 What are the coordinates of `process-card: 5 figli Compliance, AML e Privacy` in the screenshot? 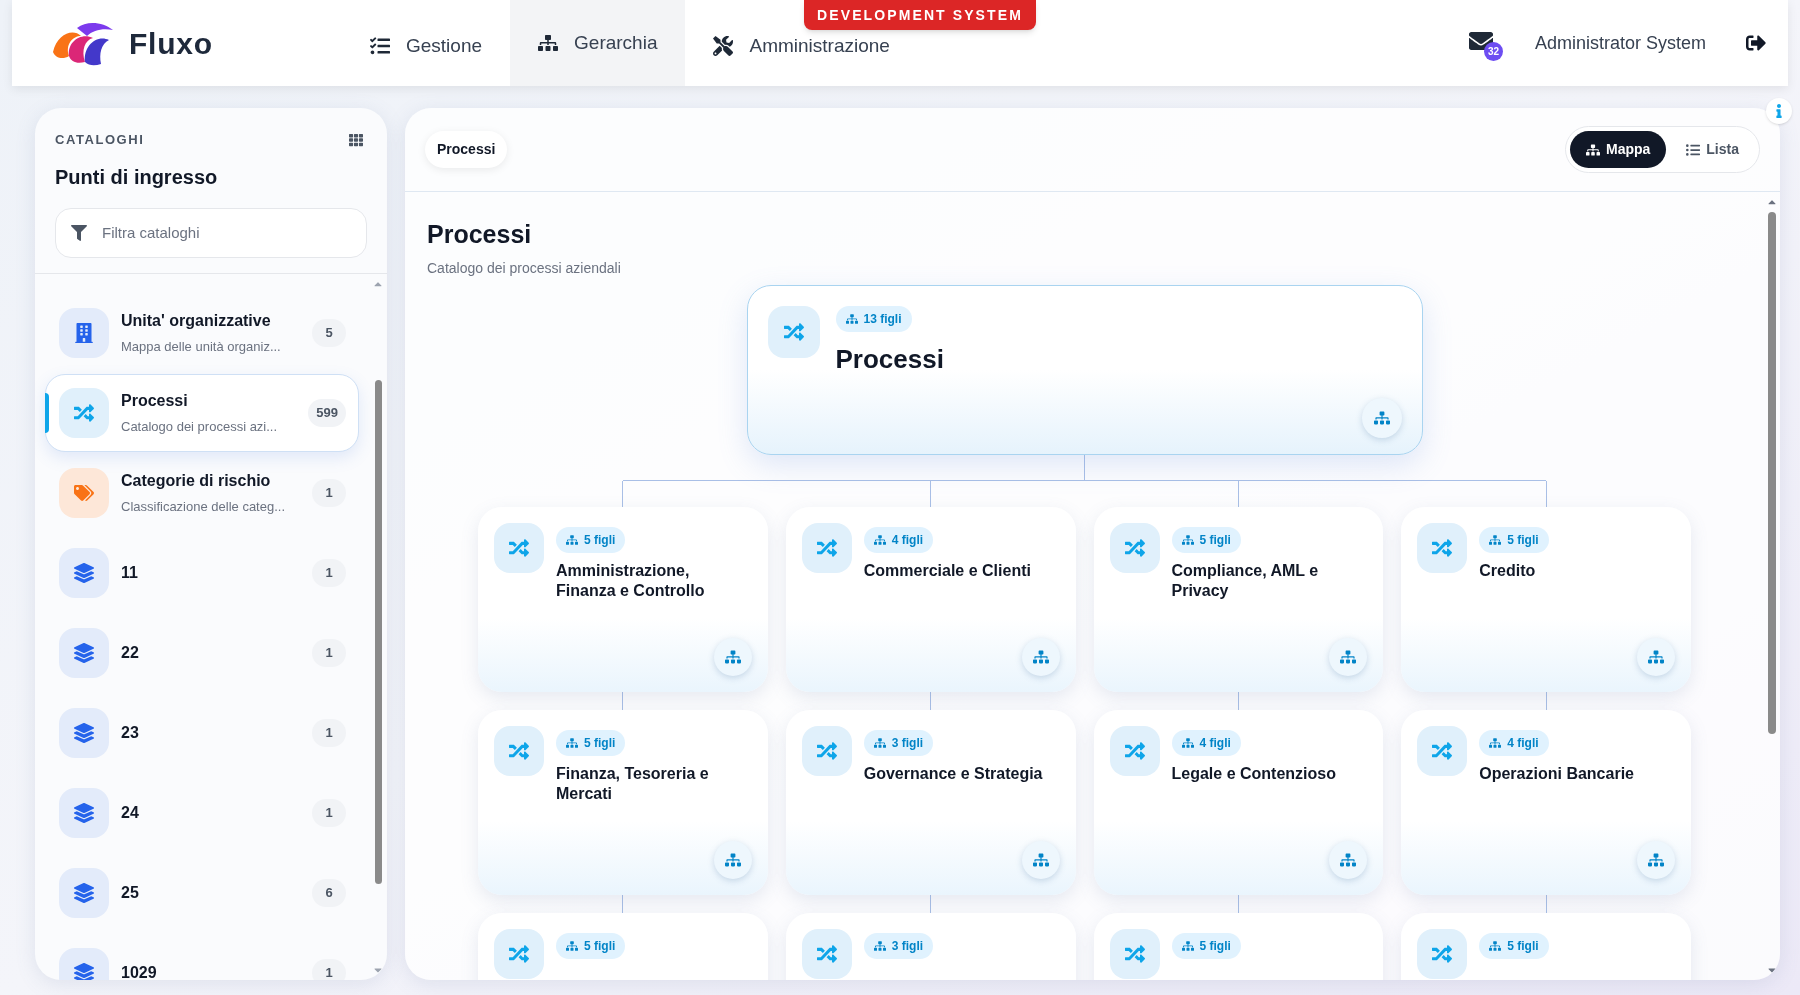 It's located at (1238, 599).